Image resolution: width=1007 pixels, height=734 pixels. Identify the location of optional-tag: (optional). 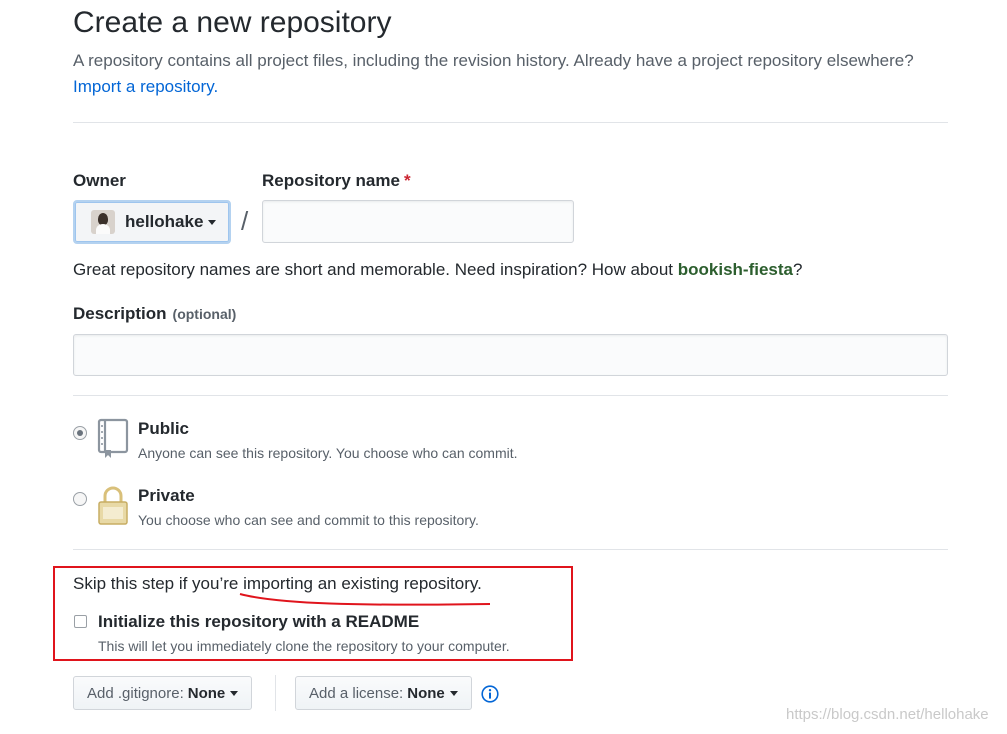
(204, 314).